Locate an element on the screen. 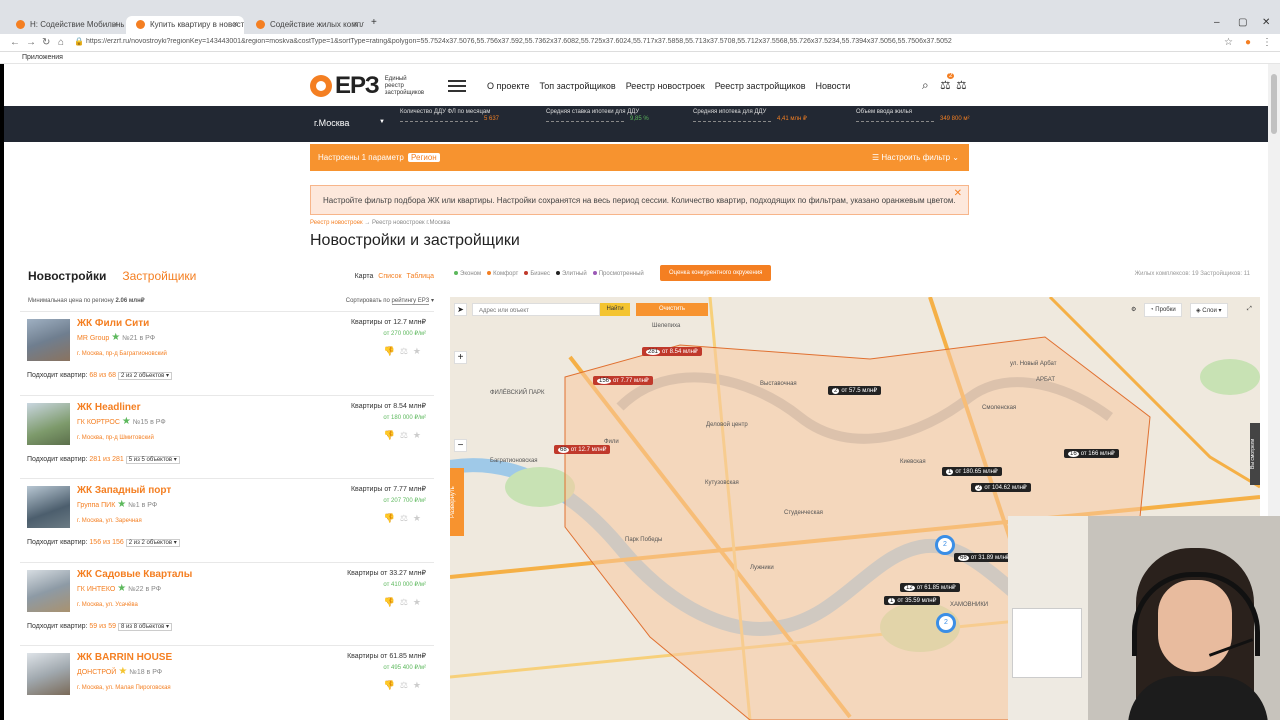 The width and height of the screenshot is (1280, 720). nav-about: О проекте is located at coordinates (508, 86).